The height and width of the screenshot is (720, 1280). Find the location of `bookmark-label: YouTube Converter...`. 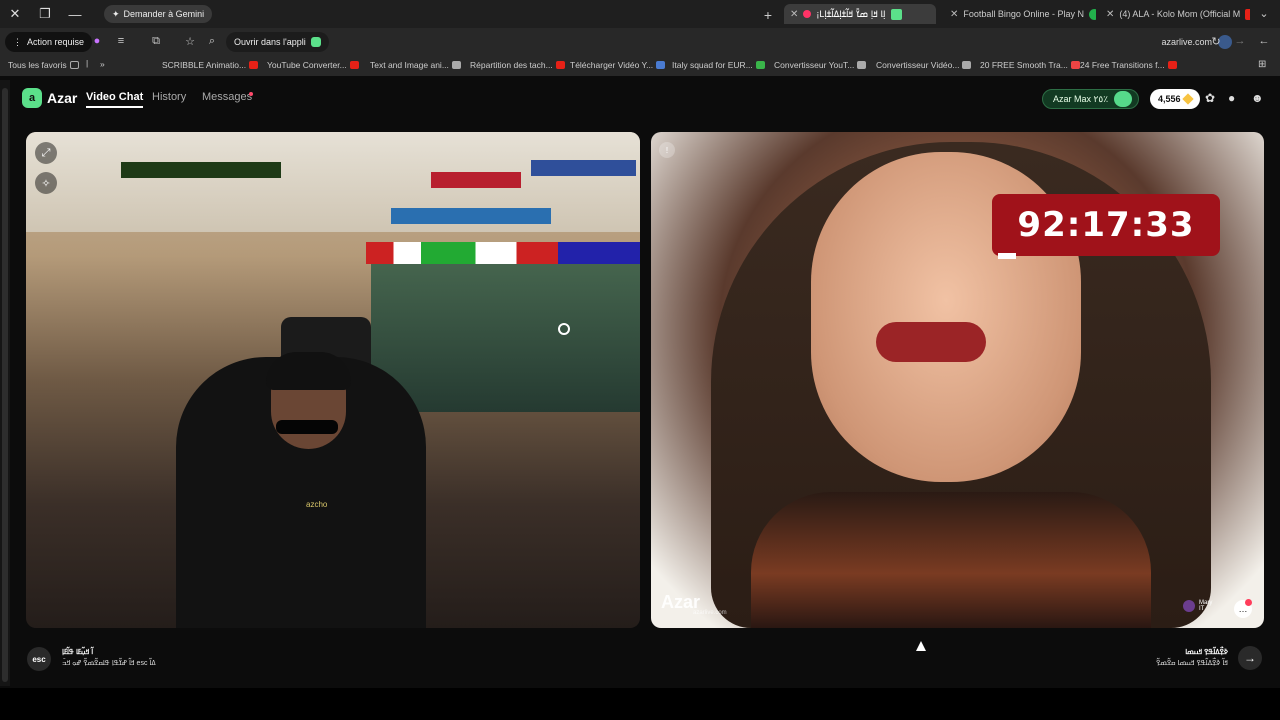

bookmark-label: YouTube Converter... is located at coordinates (307, 65).